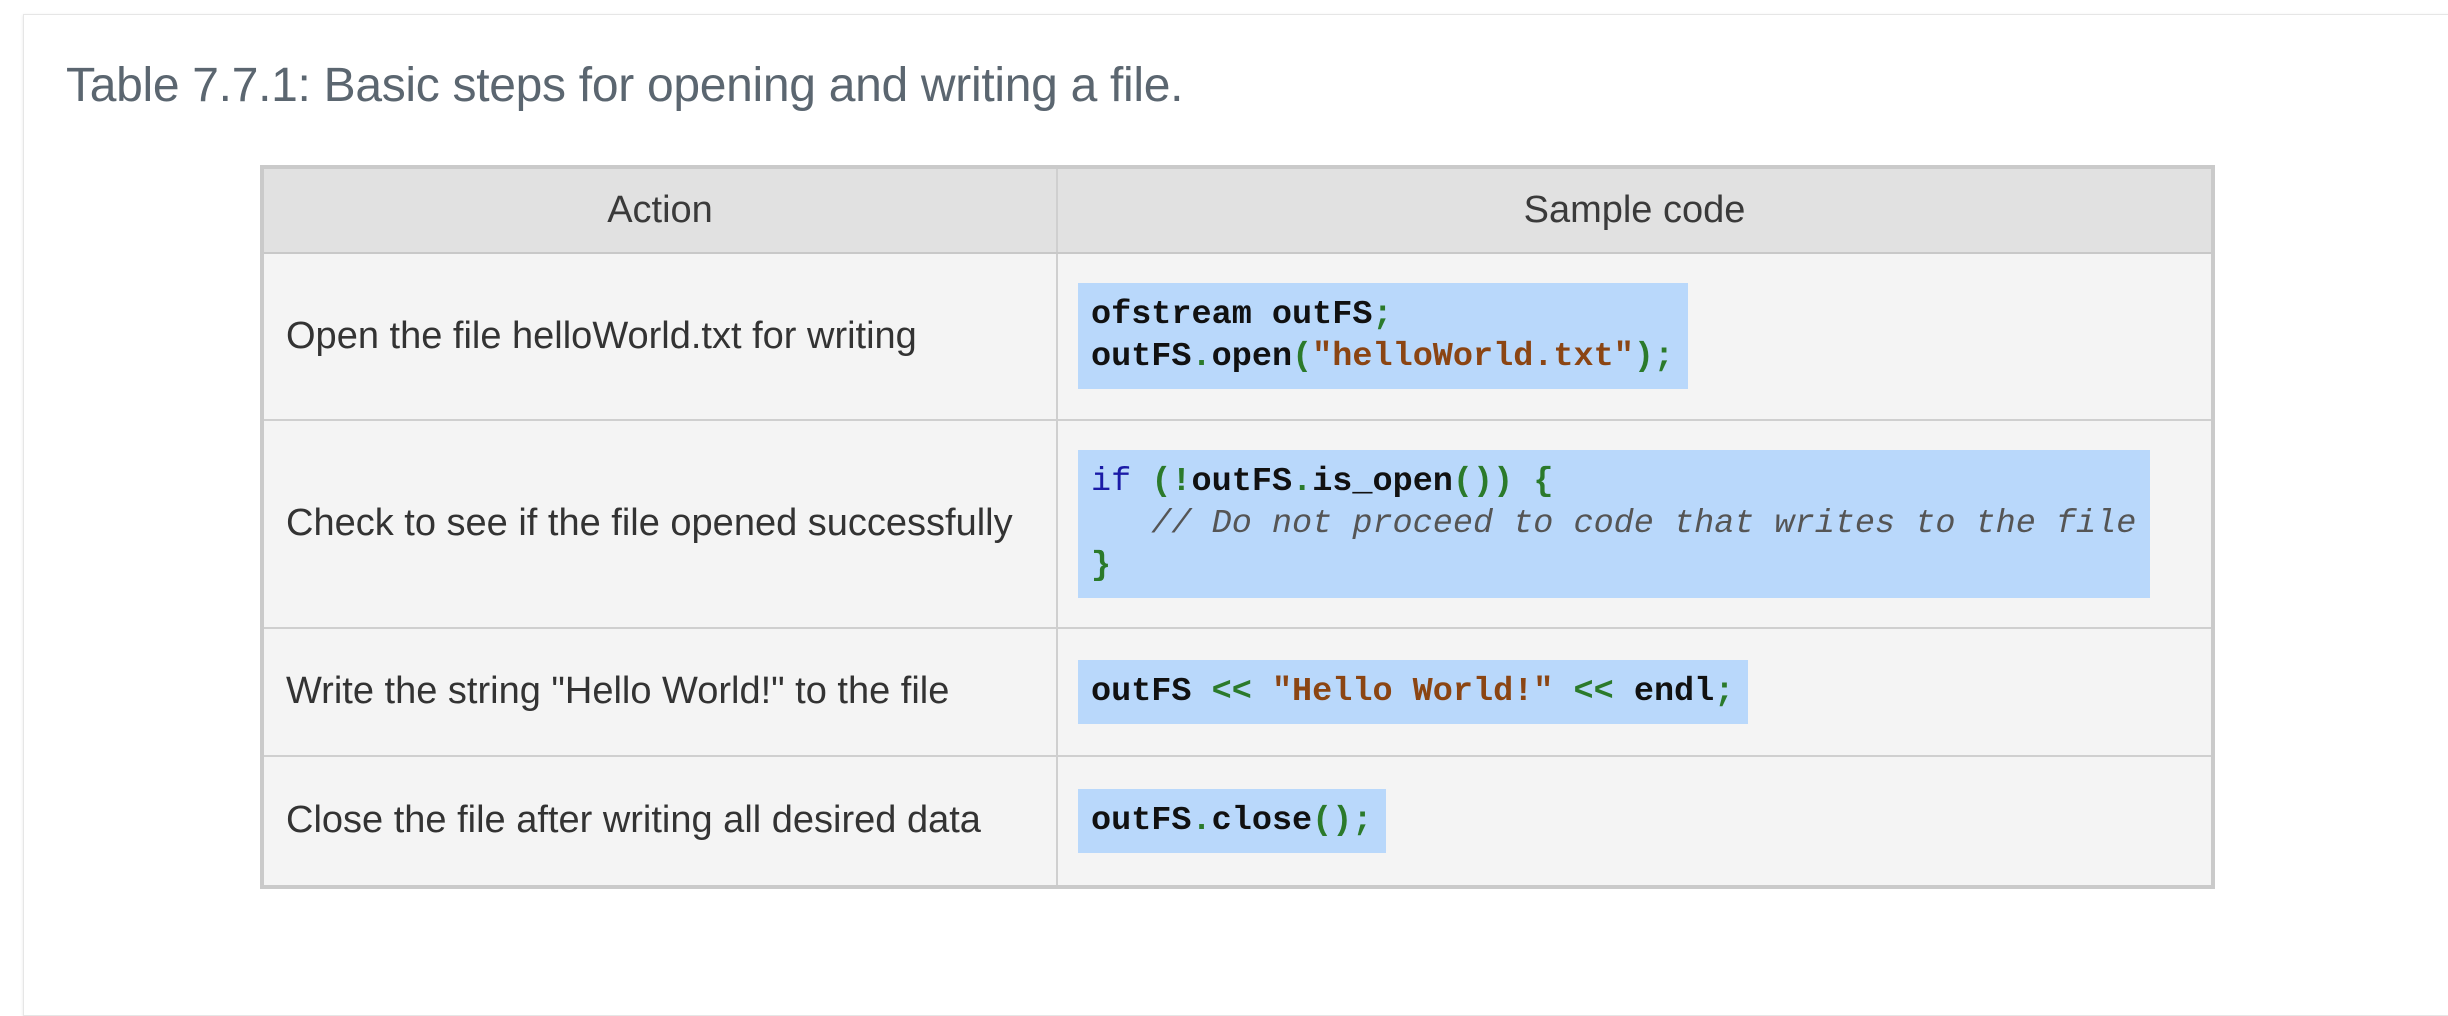 This screenshot has width=2448, height=1016. I want to click on code-block: outFS << "Hello World!" << endl;, so click(1413, 691).